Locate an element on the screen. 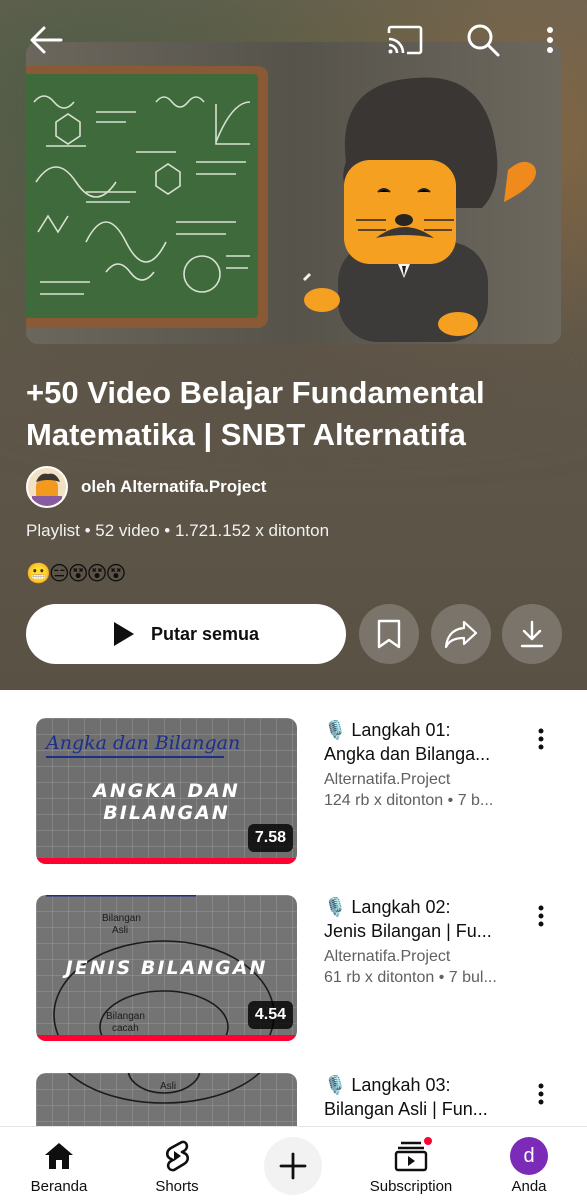 The image size is (587, 1200). video-title-line: 🎙️ Langkah 02: is located at coordinates (387, 907).